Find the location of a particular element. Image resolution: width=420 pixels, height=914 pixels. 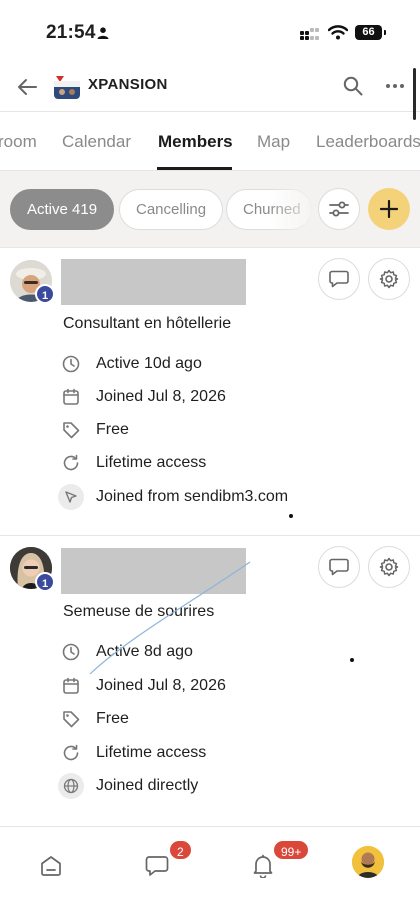

community-name: XPANSION is located at coordinates (128, 84).